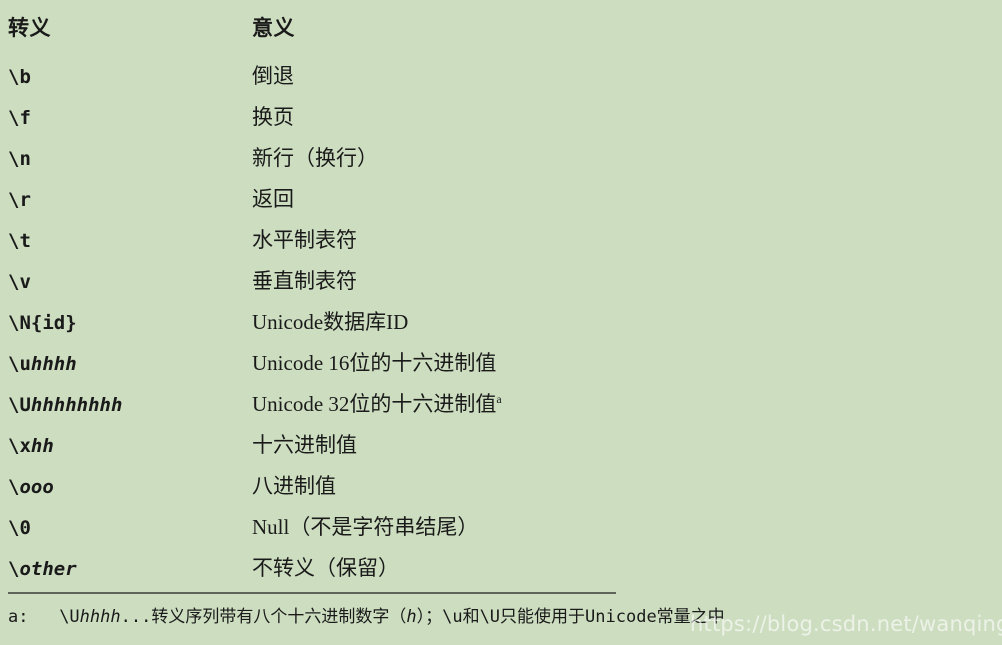 The width and height of the screenshot is (1002, 645). I want to click on table-row: \Uhhhhhhhh Unicode 32位的十六进制值a, so click(501, 404).